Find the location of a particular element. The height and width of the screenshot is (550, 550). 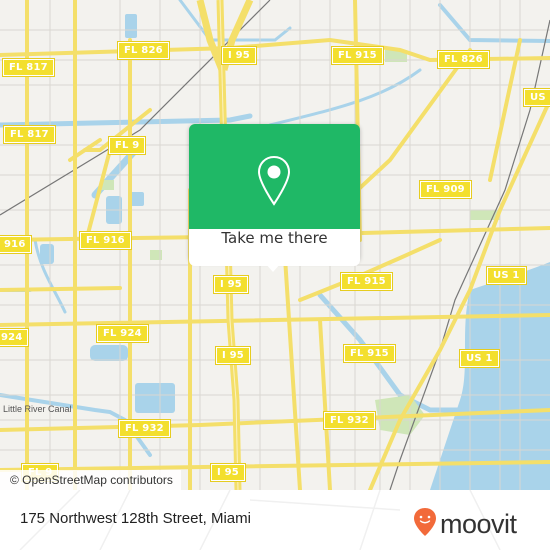

address-text: 175 Northwest 128th Street, Miami is located at coordinates (135, 518).